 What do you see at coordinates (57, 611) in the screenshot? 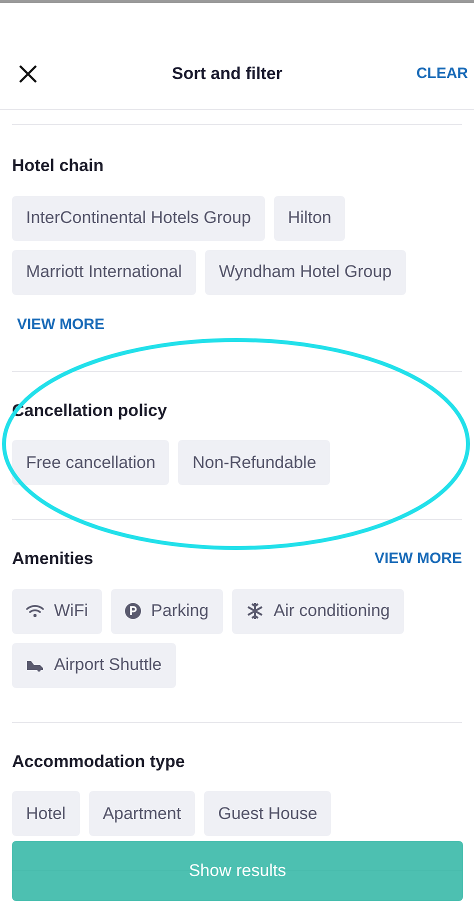
I see `filter-chip: WiFi` at bounding box center [57, 611].